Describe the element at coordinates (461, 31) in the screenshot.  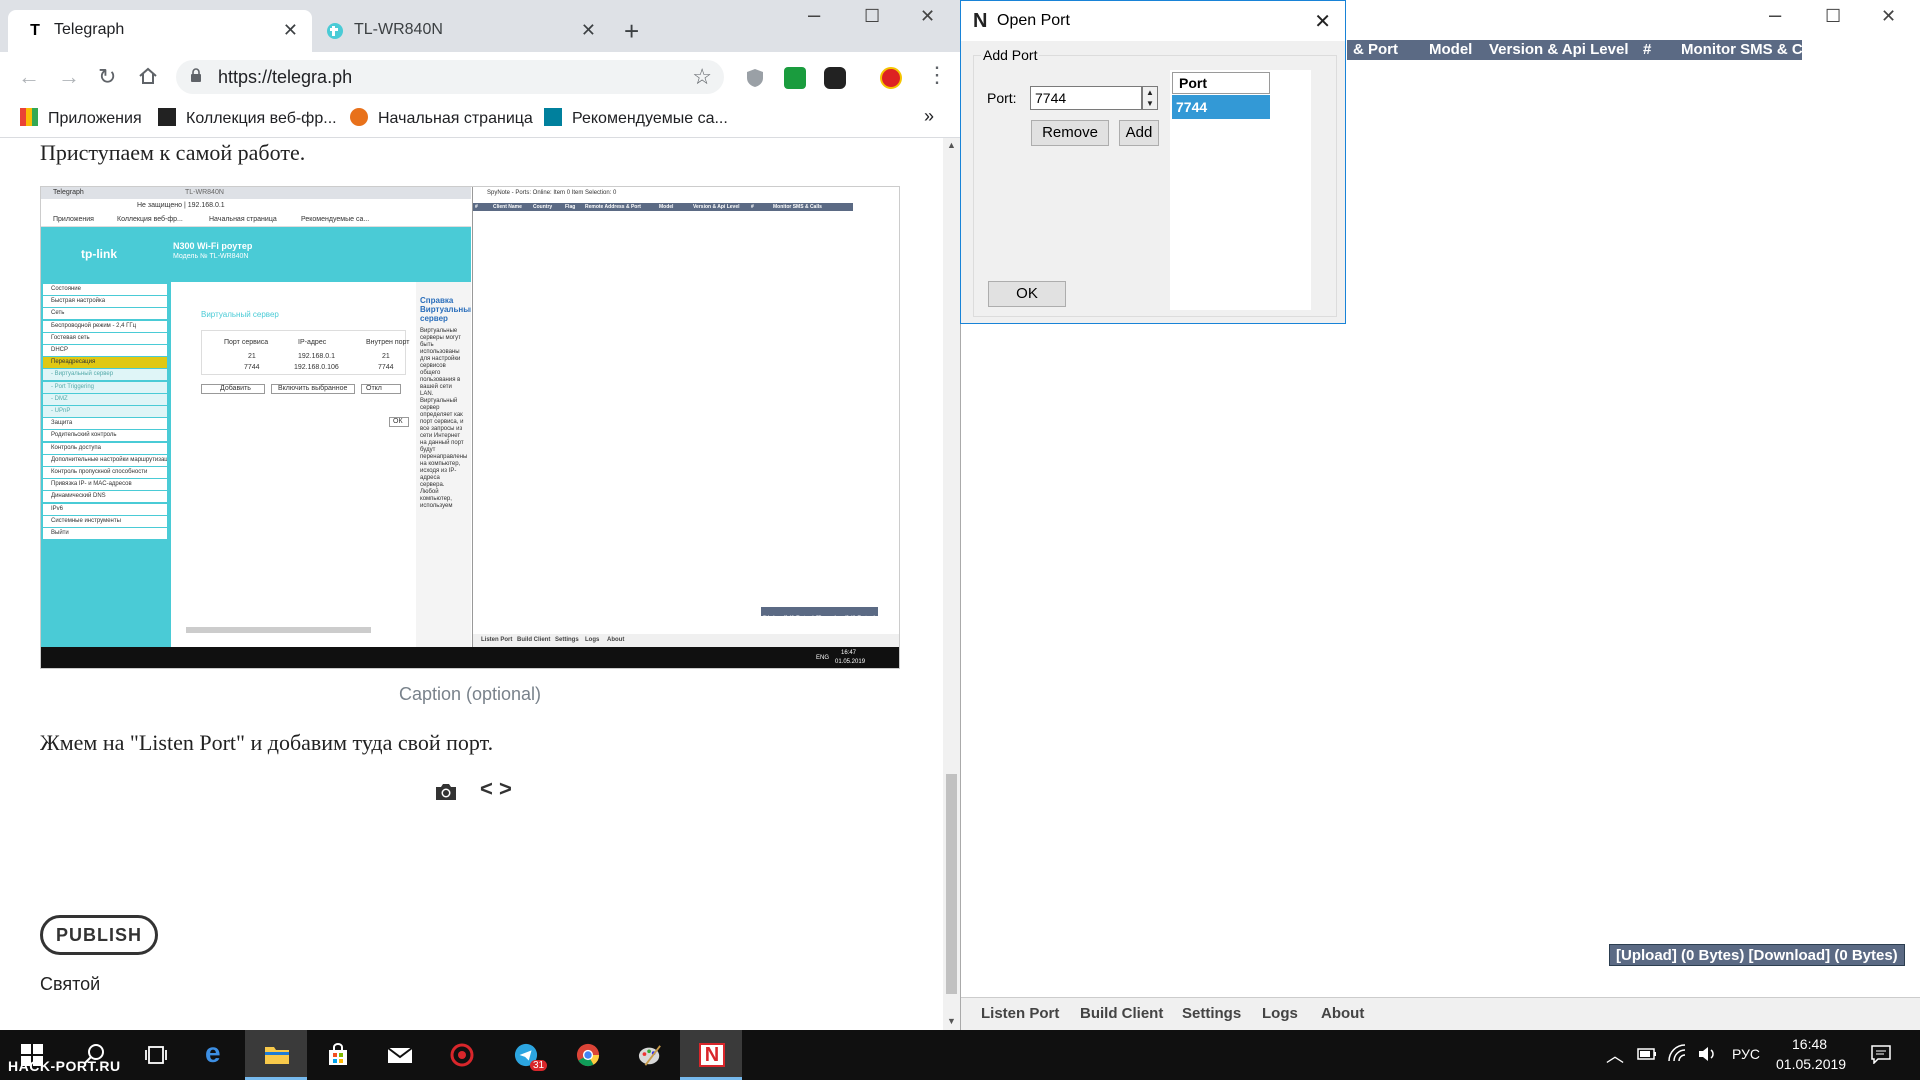
I see `tab-tl-wr840n: TL-WR840N ✕` at that location.